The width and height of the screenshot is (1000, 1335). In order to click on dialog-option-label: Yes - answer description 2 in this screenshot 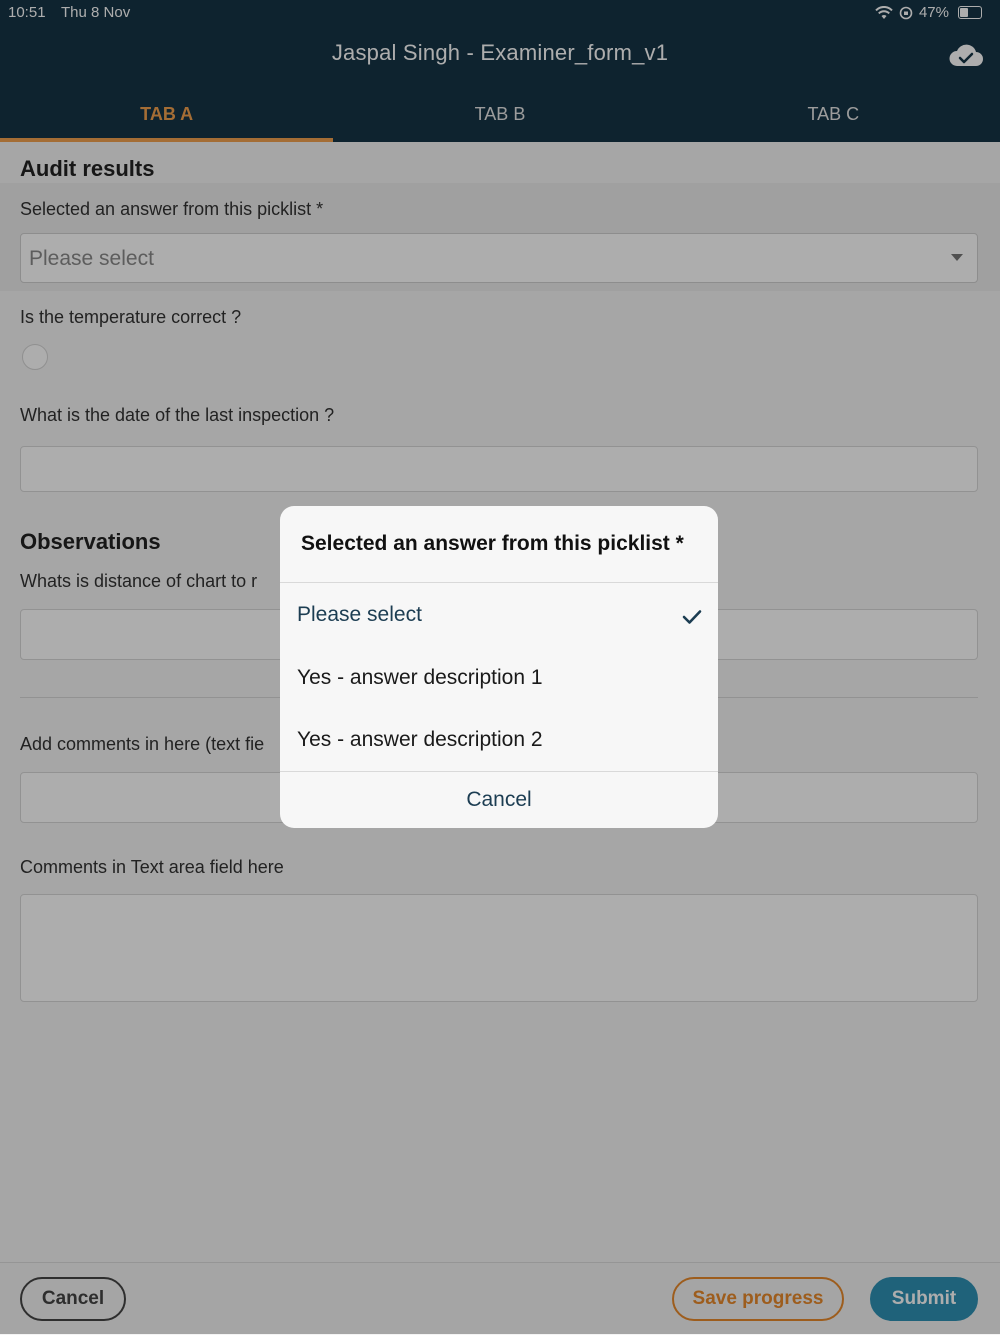, I will do `click(420, 739)`.